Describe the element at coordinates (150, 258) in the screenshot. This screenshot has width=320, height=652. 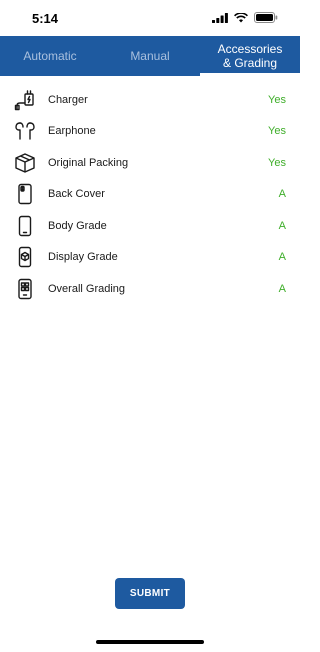
I see `list-item-display-grade: Display Grade A` at that location.